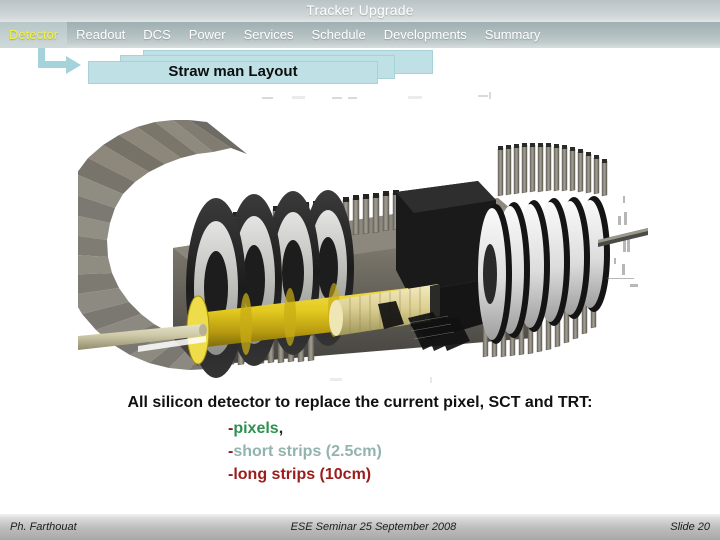 The width and height of the screenshot is (720, 540). Describe the element at coordinates (307, 451) in the screenshot. I see `bullet-label: short strips (2.5cm)` at that location.